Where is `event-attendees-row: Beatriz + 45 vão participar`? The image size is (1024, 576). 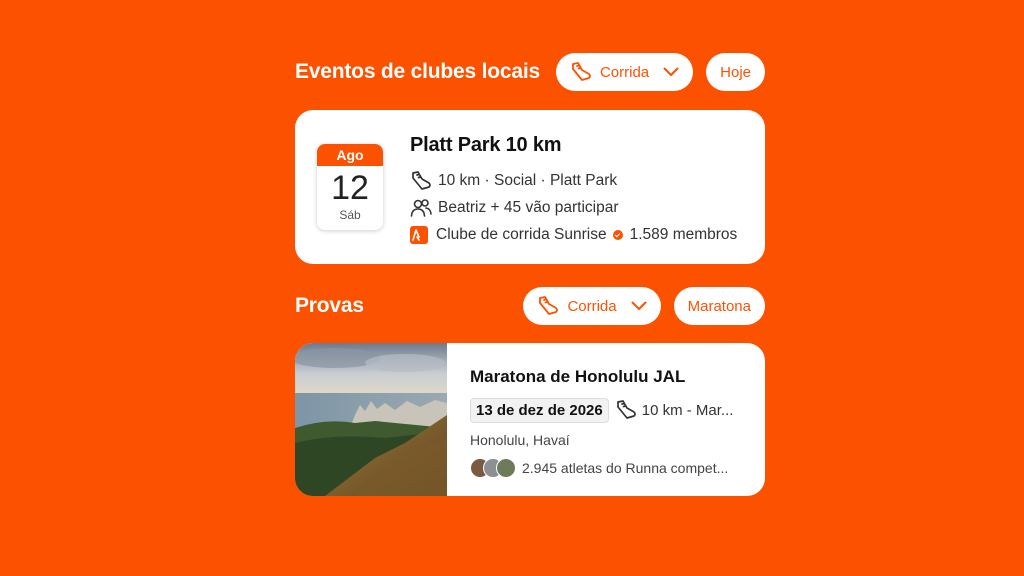 event-attendees-row: Beatriz + 45 vão participar is located at coordinates (580, 207).